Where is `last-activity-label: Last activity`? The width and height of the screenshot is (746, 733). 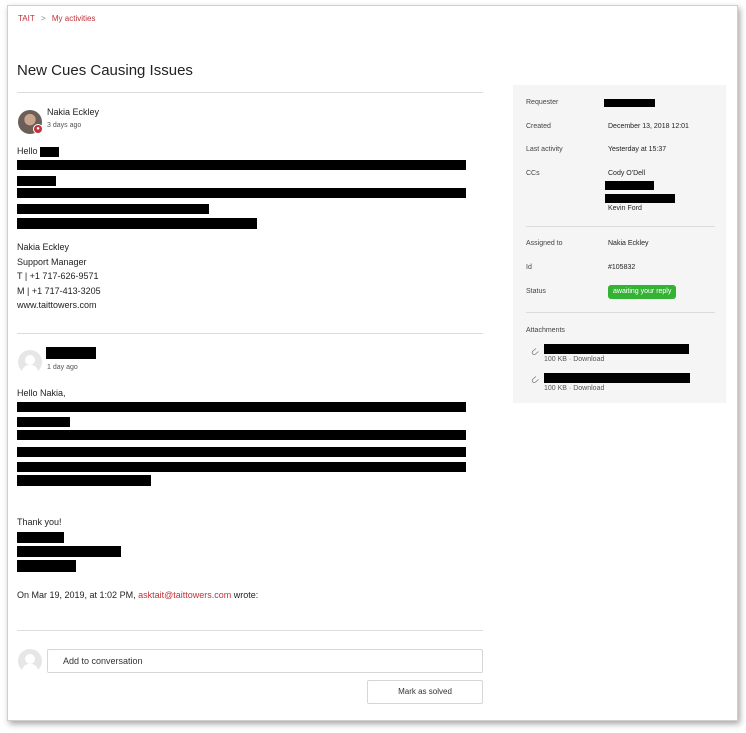 last-activity-label: Last activity is located at coordinates (544, 149).